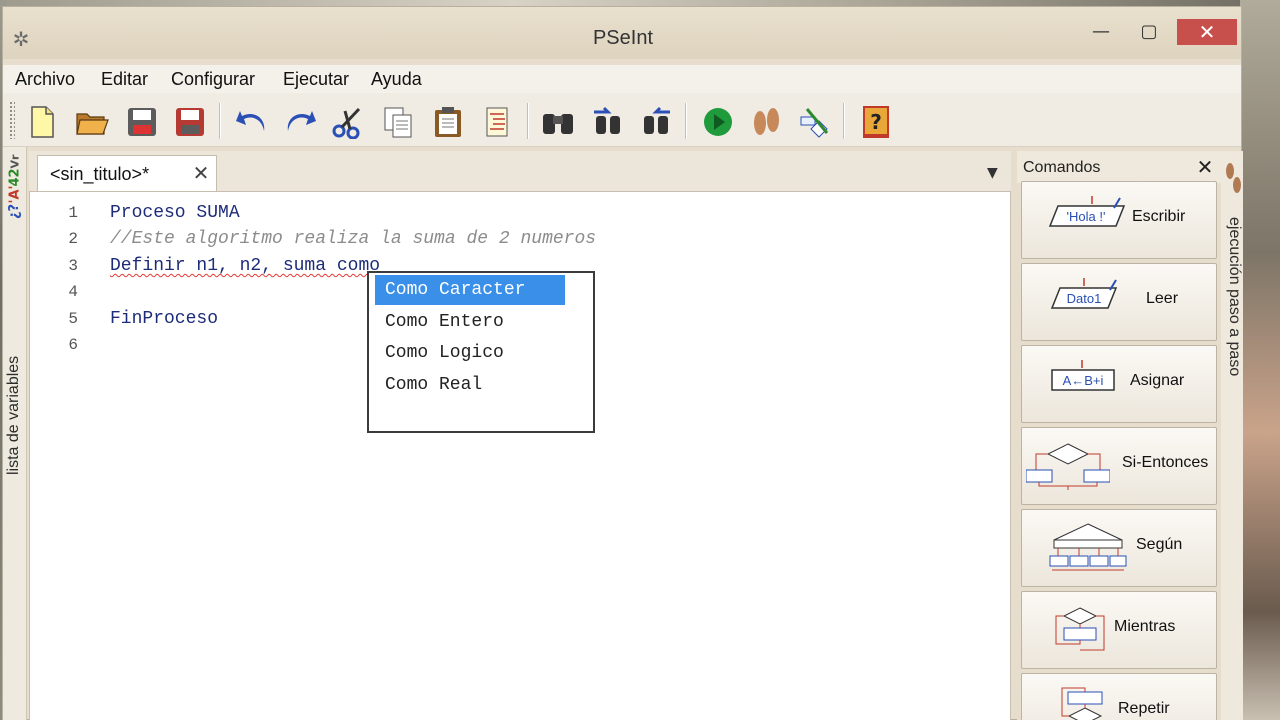 The height and width of the screenshot is (720, 1280). What do you see at coordinates (1232, 435) in the screenshot?
I see `step-execution-side-tab: ejecución paso a paso` at bounding box center [1232, 435].